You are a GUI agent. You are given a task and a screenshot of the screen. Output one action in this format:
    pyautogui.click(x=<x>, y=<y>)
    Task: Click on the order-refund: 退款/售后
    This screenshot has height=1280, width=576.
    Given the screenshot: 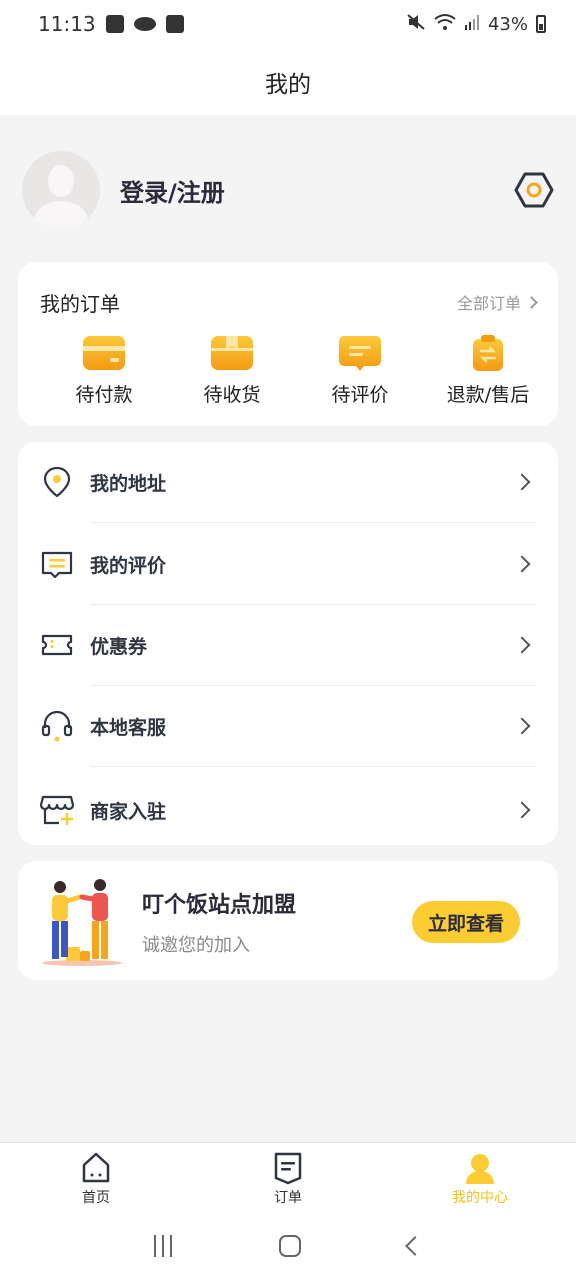 What is the action you would take?
    pyautogui.click(x=488, y=370)
    